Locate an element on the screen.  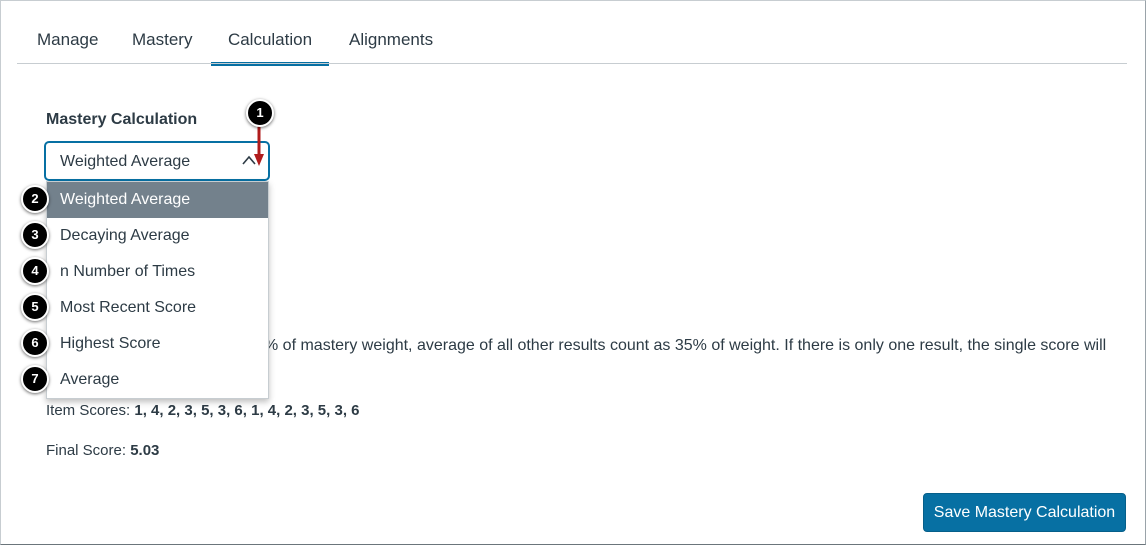
mastery-calculation-select: Weighted Average is located at coordinates (157, 161).